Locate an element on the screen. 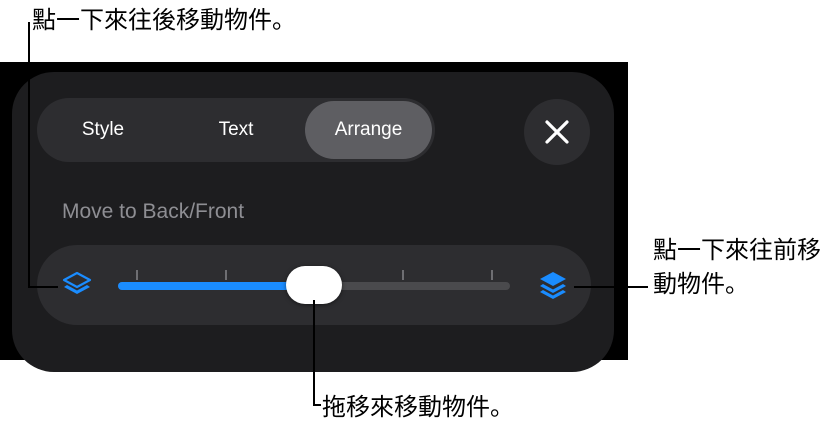 This screenshot has height=424, width=835. layers-front-icon is located at coordinates (553, 285).